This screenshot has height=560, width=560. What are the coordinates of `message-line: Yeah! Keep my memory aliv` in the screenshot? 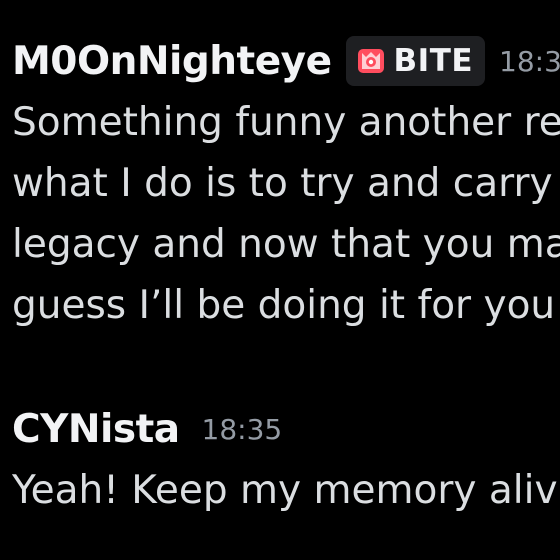 It's located at (285, 490).